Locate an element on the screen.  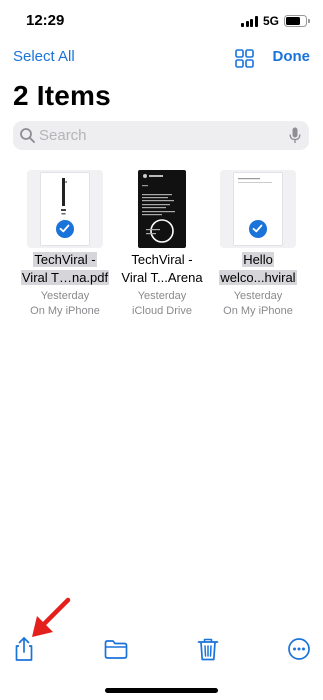
trash-icon is located at coordinates (208, 649).